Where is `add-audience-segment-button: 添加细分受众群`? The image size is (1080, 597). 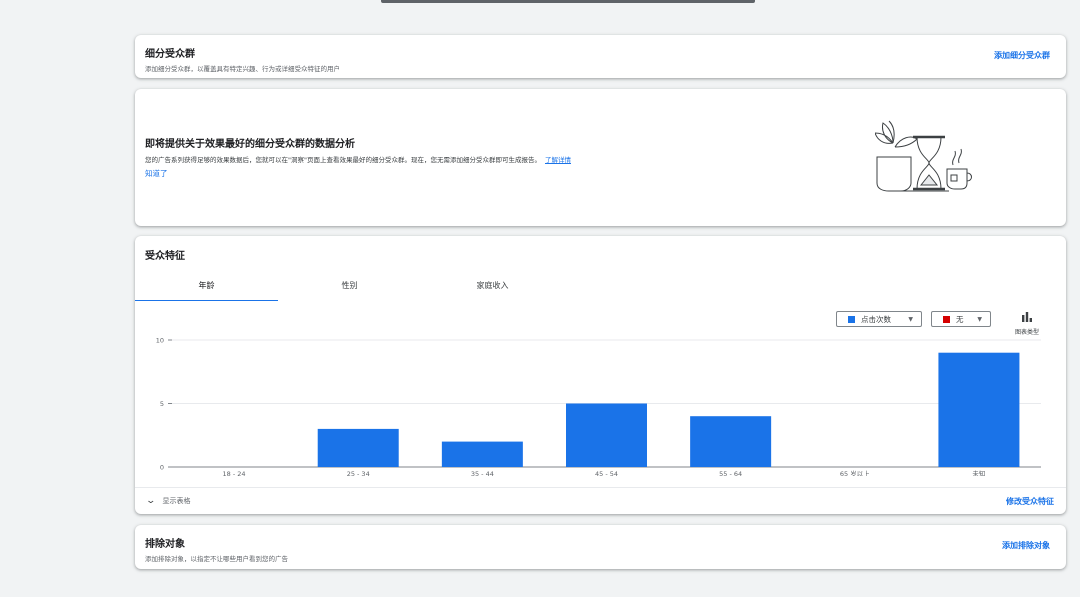 add-audience-segment-button: 添加细分受众群 is located at coordinates (1022, 55).